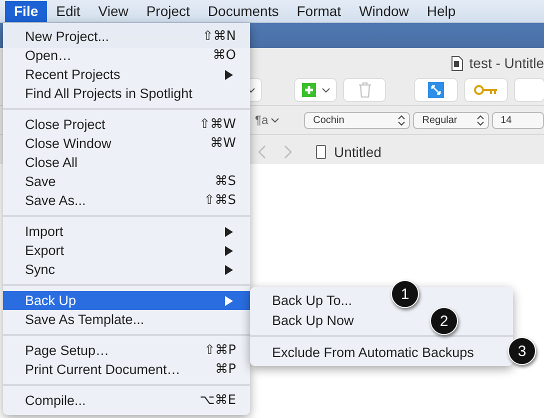  I want to click on menu-item: Close All, so click(126, 162).